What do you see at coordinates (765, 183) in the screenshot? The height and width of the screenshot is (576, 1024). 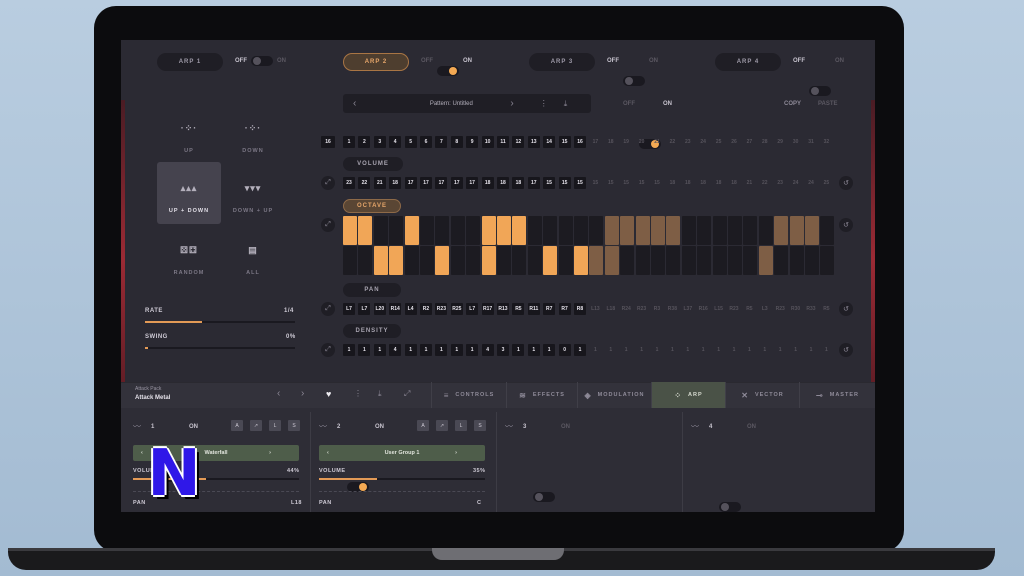 I see `volume-step: 22` at bounding box center [765, 183].